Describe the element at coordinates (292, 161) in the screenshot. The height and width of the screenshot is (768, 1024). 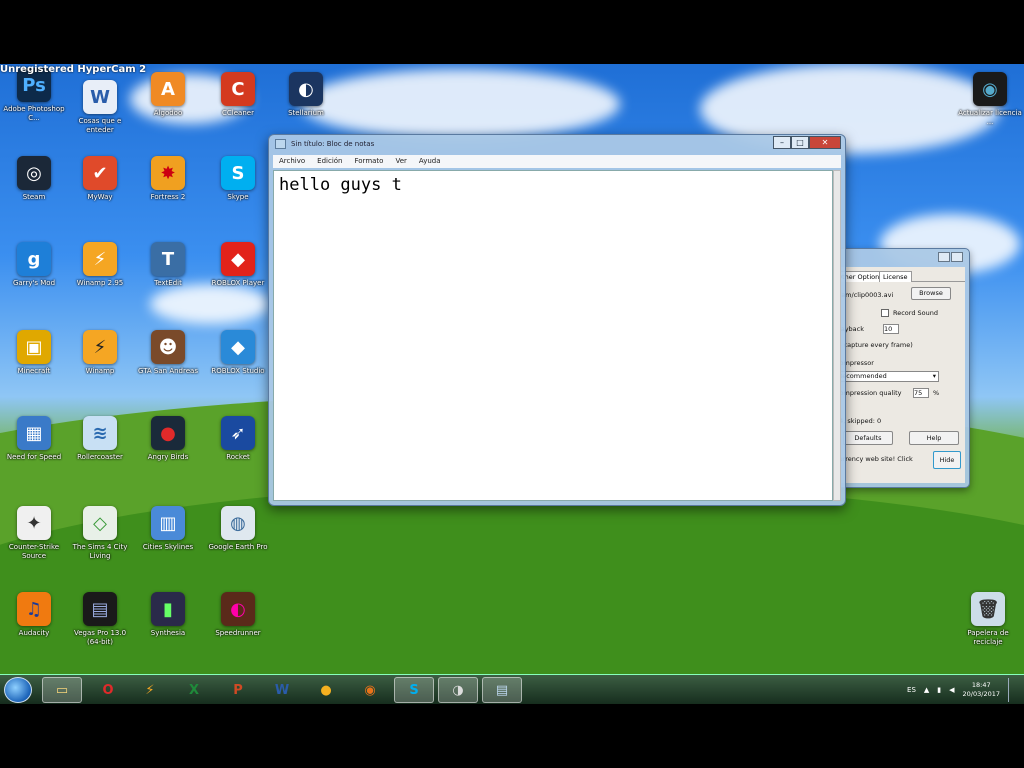
I see `menu-archivo: Archivo` at that location.